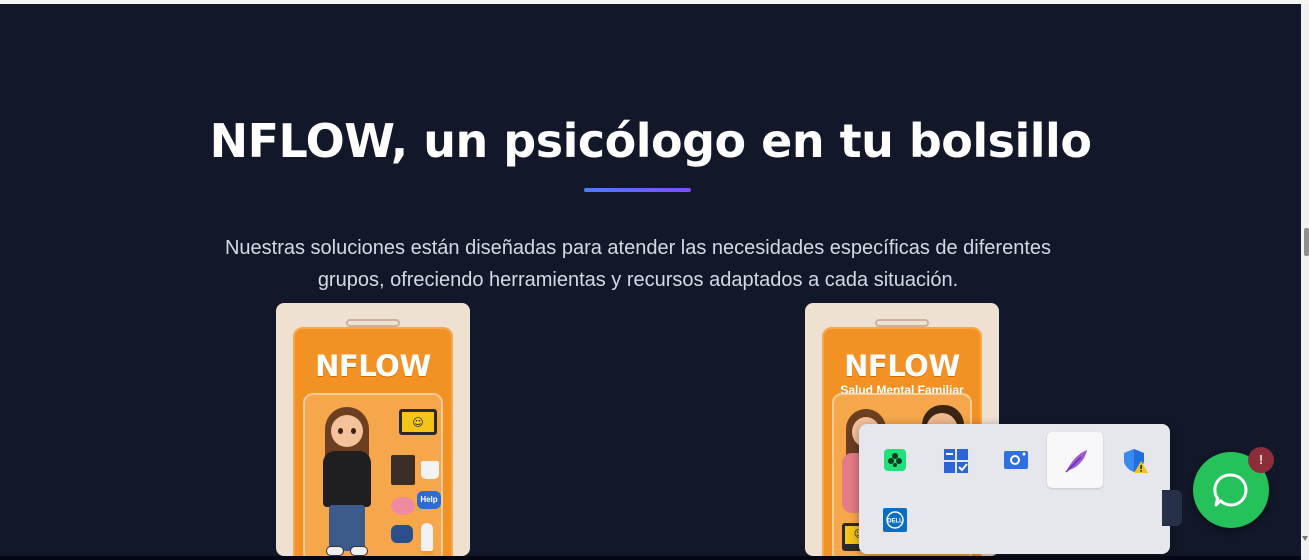 The height and width of the screenshot is (560, 1309). I want to click on vertical-scrollbar, so click(1305, 282).